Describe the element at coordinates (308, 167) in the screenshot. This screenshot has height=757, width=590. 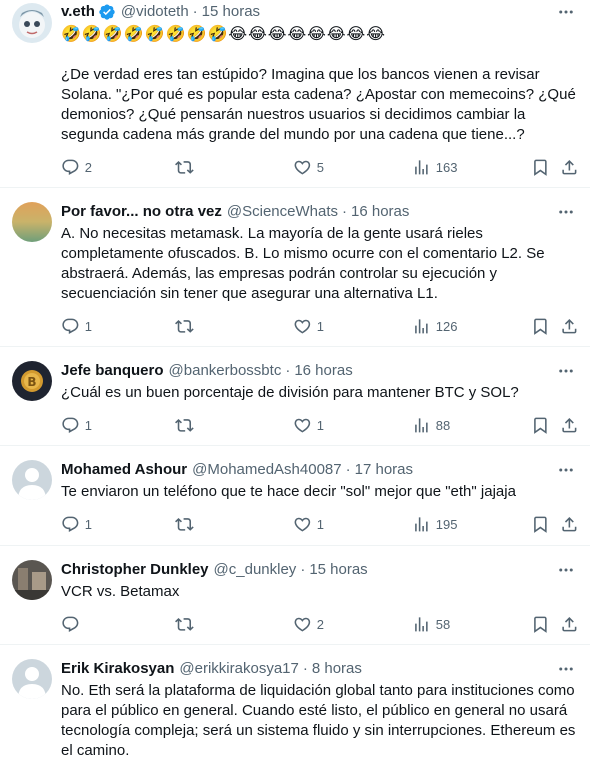
I see `like-button: 5` at that location.